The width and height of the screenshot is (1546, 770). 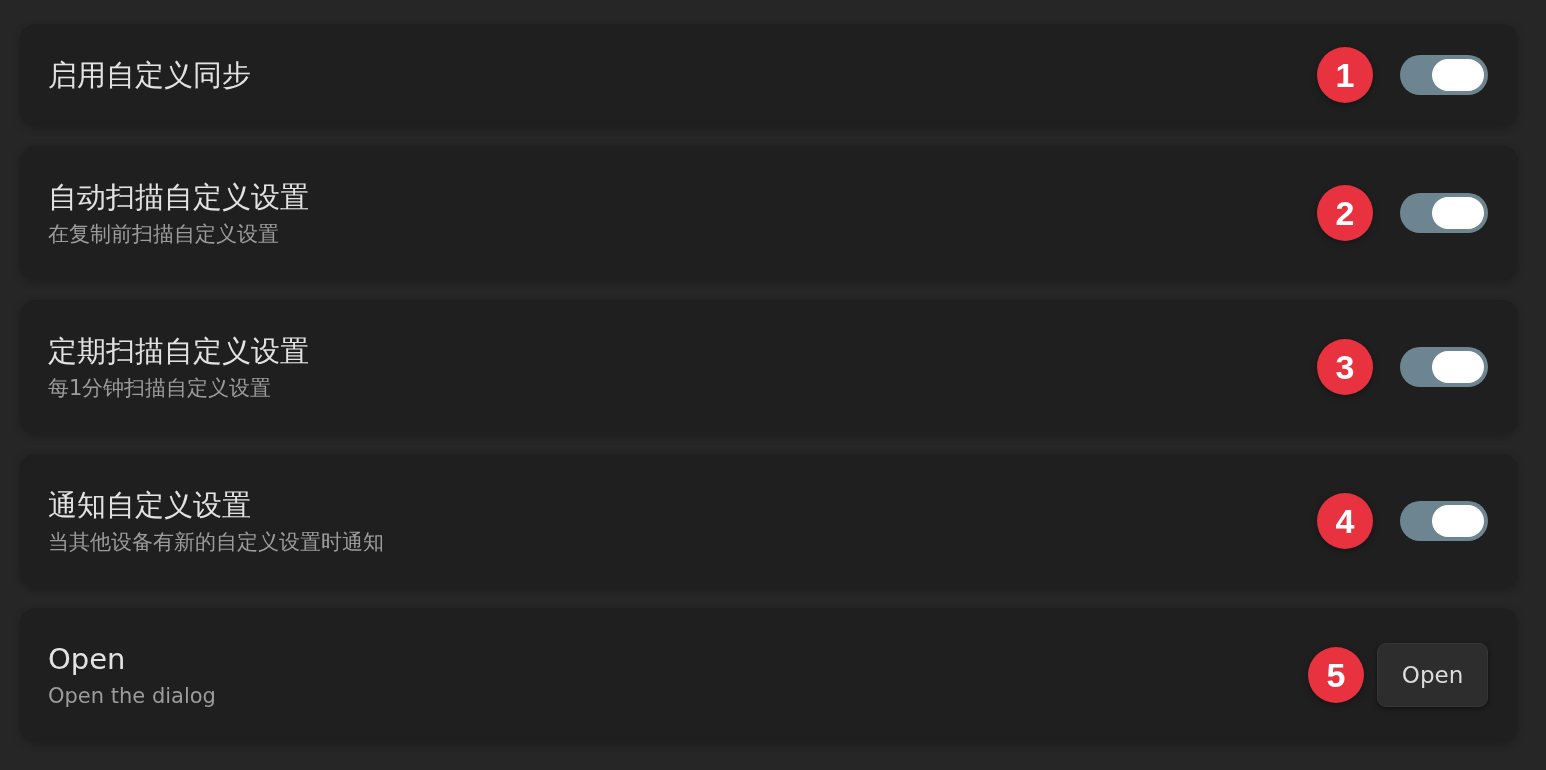 What do you see at coordinates (164, 234) in the screenshot?
I see `setting-description: 在复制前扫描自定义设置` at bounding box center [164, 234].